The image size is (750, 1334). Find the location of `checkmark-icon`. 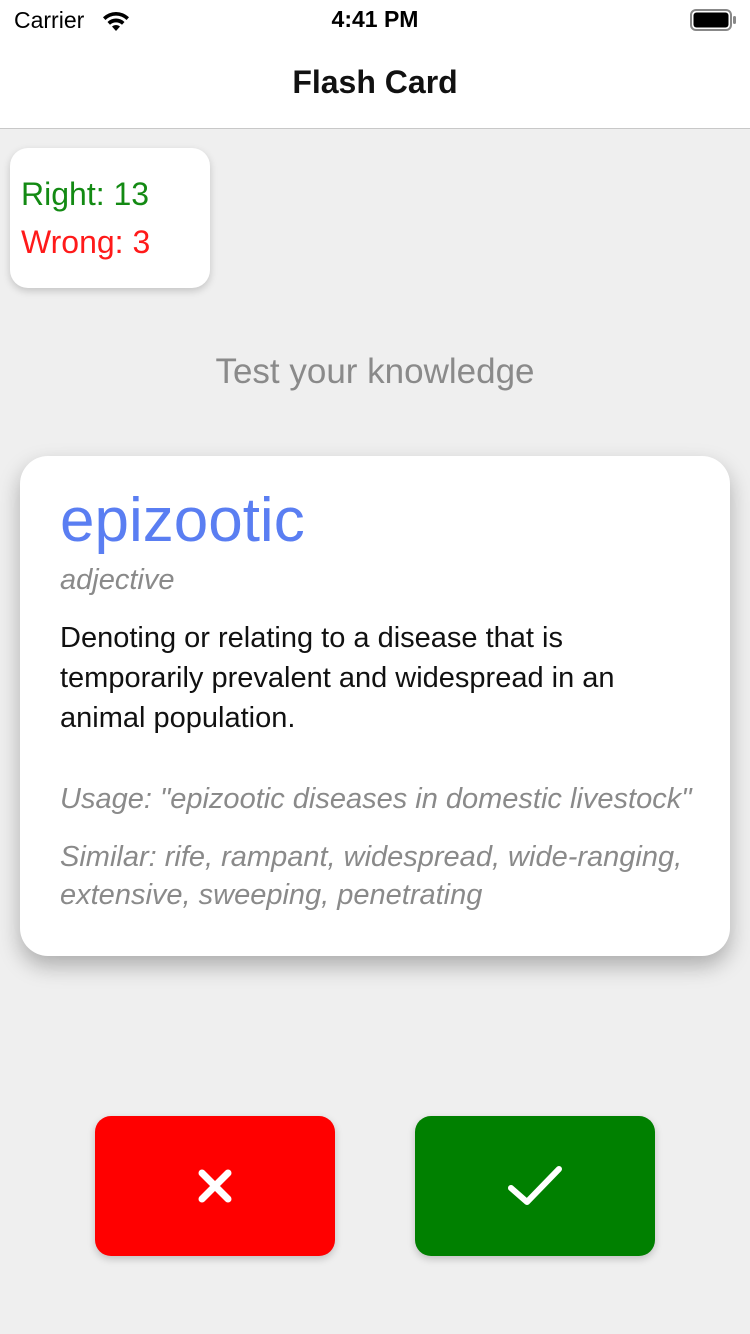

checkmark-icon is located at coordinates (535, 1185).